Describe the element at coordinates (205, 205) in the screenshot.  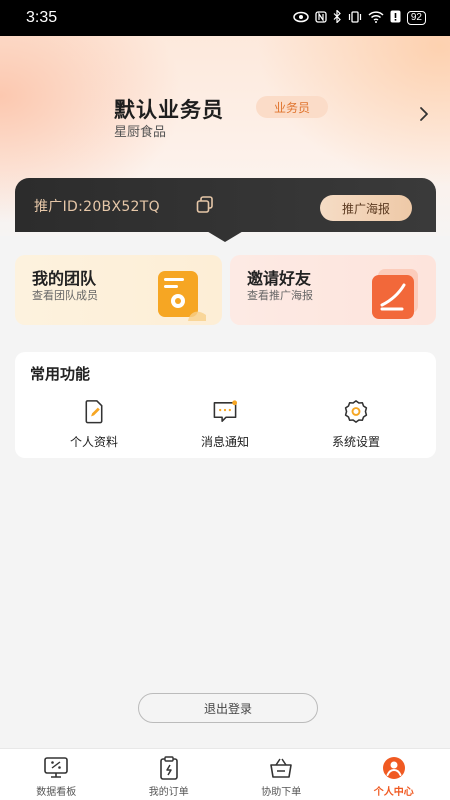
I see `copy-icon` at that location.